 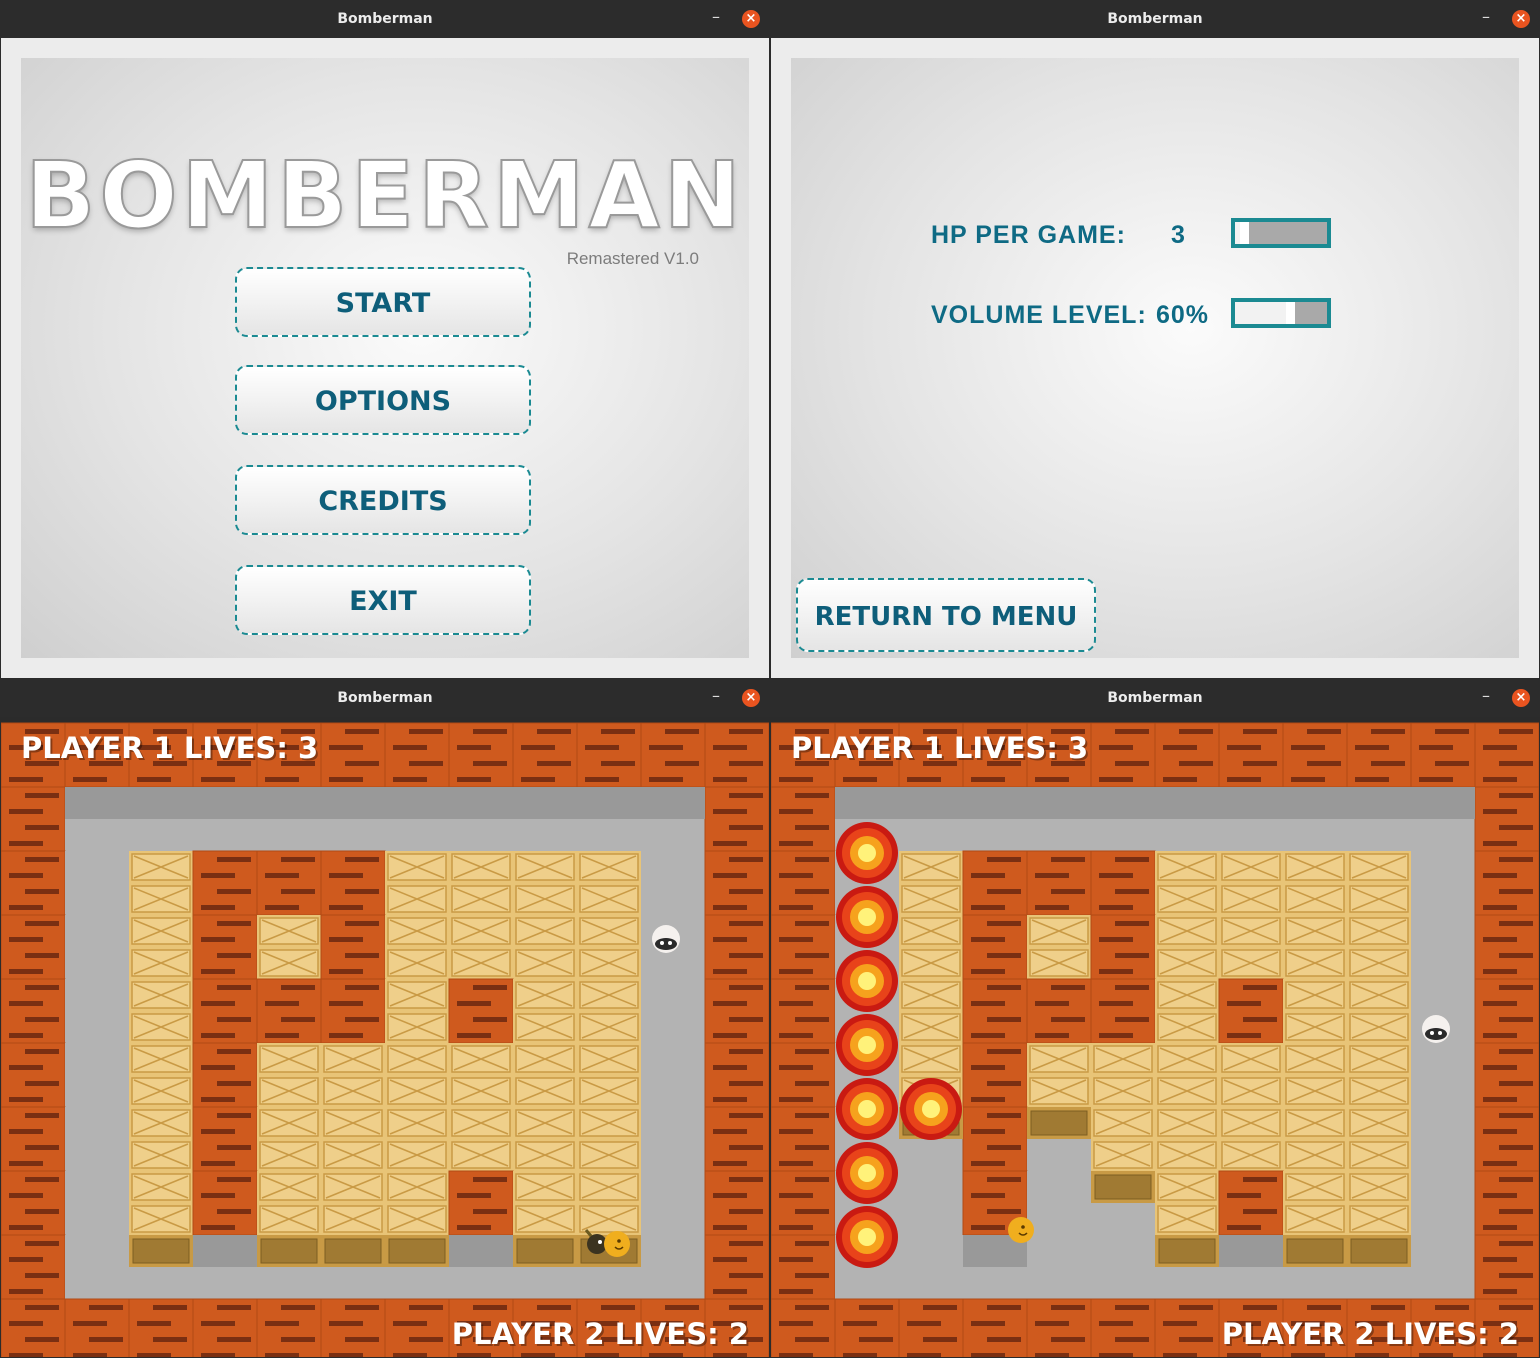 What do you see at coordinates (1281, 233) in the screenshot?
I see `hp-slider` at bounding box center [1281, 233].